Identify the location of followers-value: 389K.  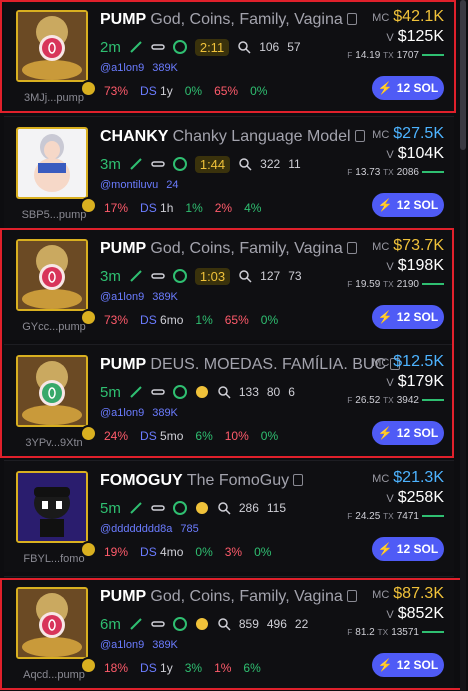
(165, 645).